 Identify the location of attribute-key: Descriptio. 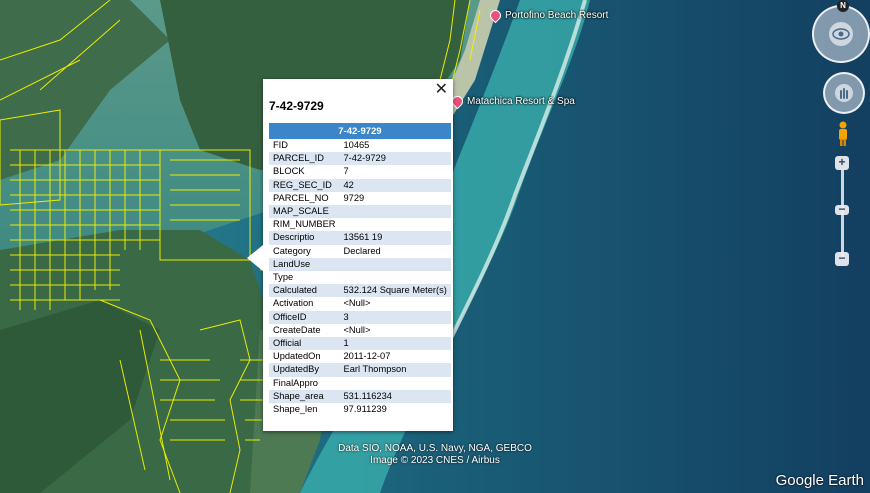
(304, 238).